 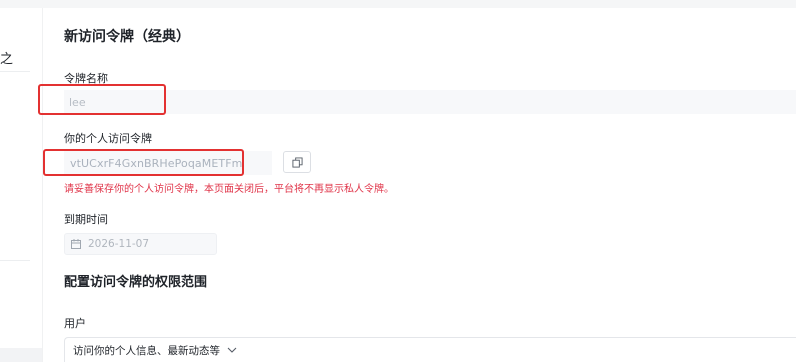 What do you see at coordinates (398, 4) in the screenshot?
I see `top-bar` at bounding box center [398, 4].